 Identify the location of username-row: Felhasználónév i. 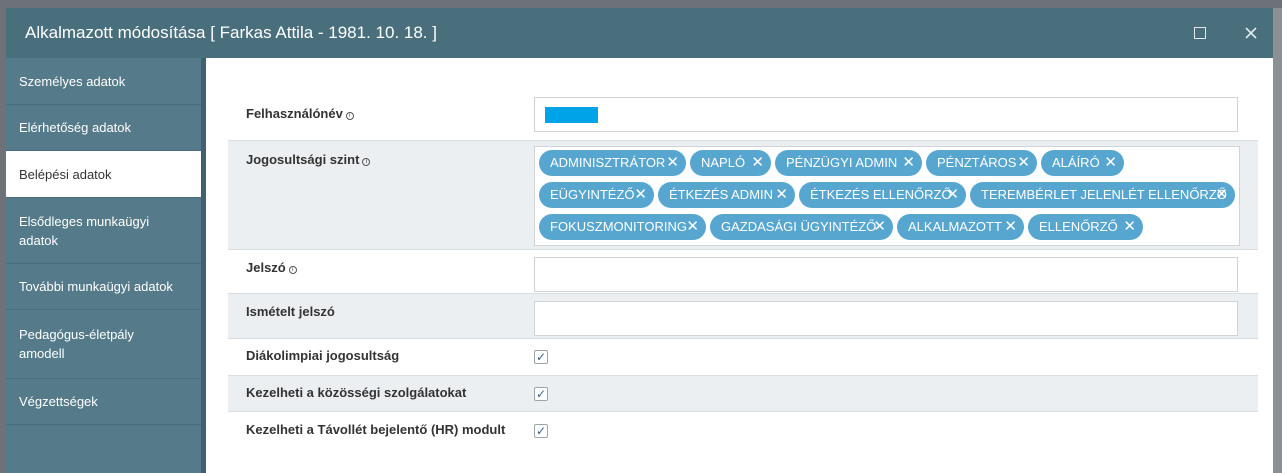
(743, 116).